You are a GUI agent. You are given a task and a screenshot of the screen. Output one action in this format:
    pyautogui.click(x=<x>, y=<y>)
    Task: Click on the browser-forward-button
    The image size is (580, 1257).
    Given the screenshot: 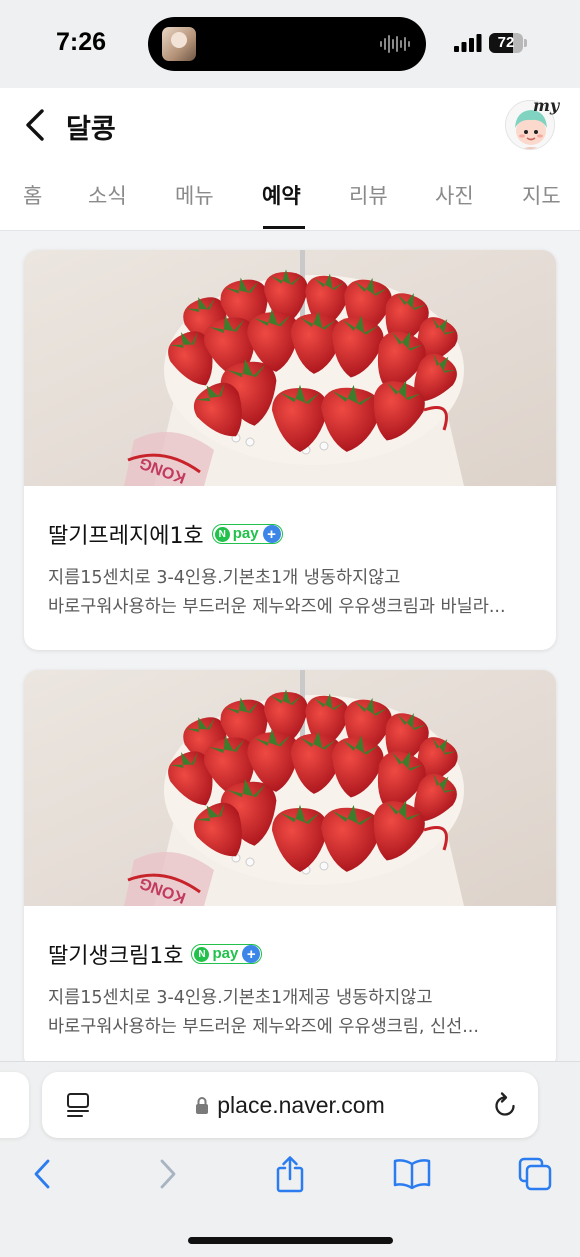 What is the action you would take?
    pyautogui.click(x=168, y=1174)
    